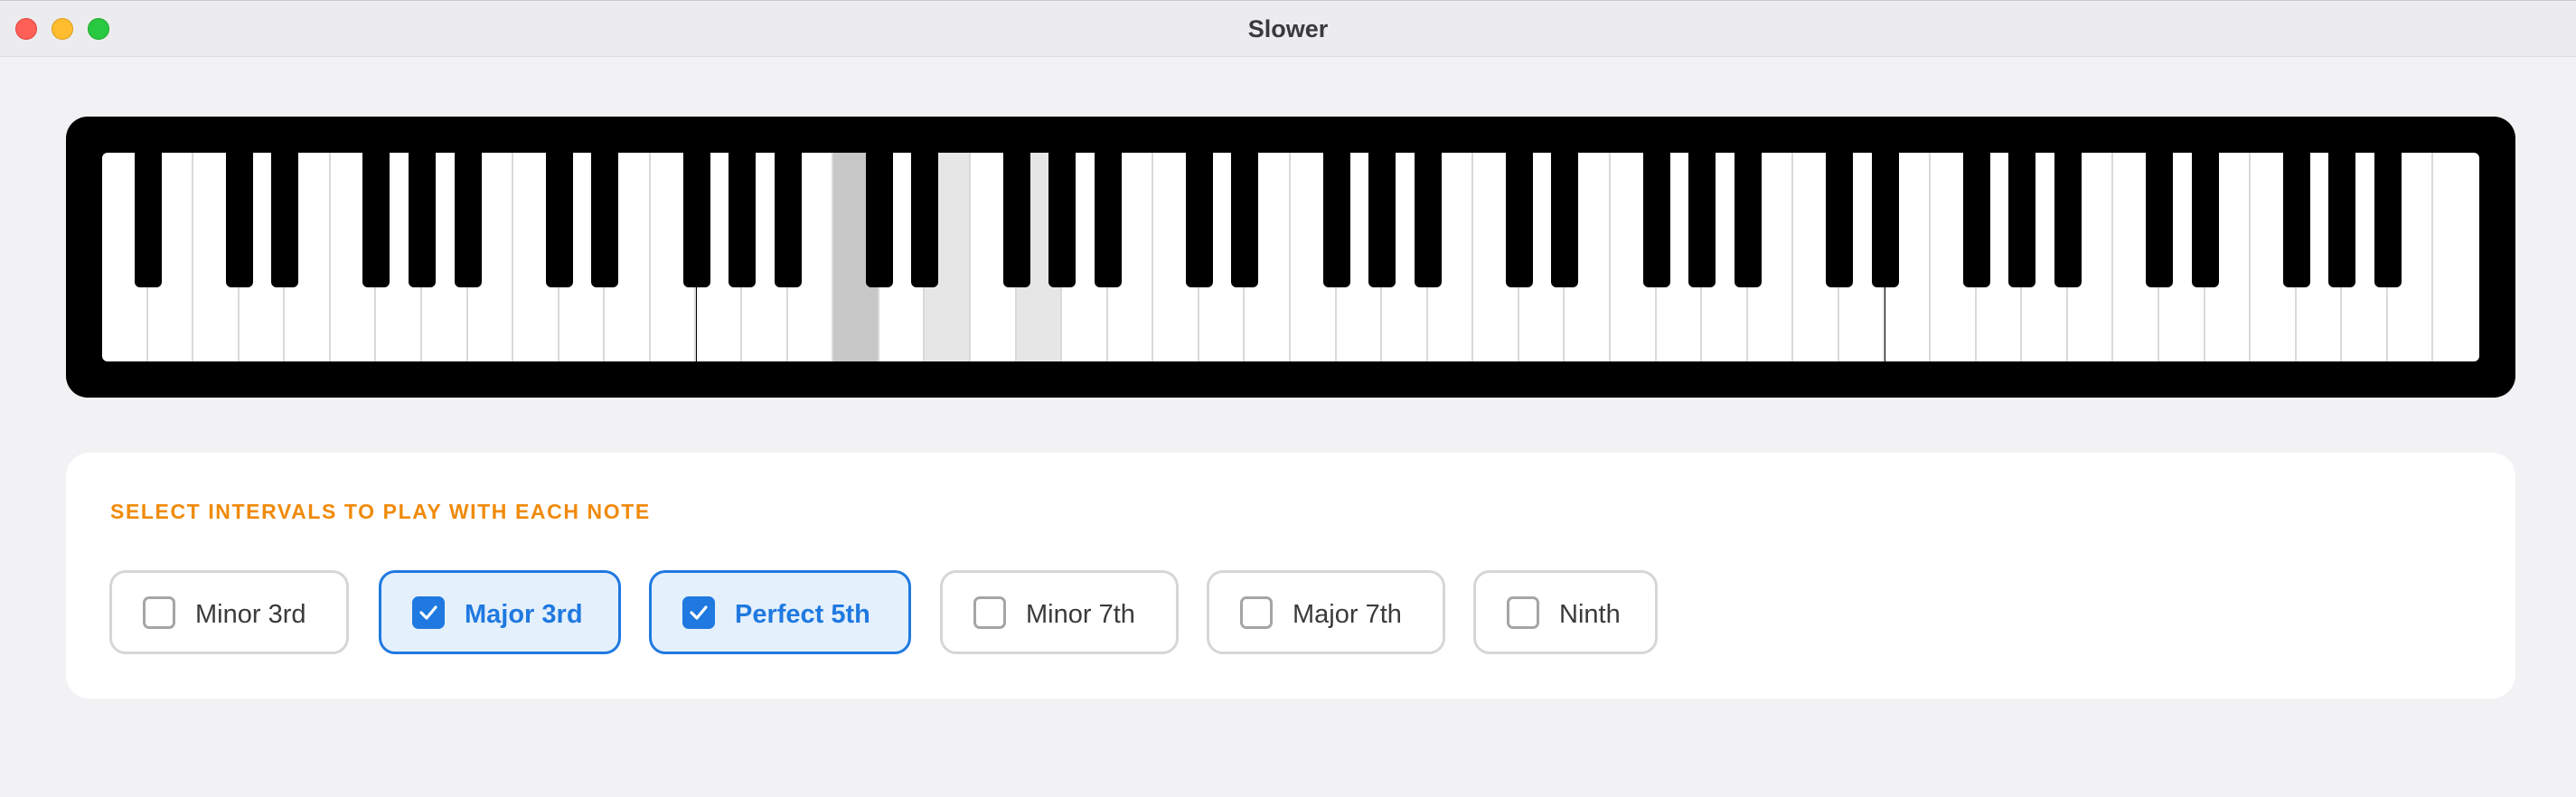 Image resolution: width=2576 pixels, height=797 pixels. I want to click on interval-option-major-7th: Major 7th, so click(1326, 612).